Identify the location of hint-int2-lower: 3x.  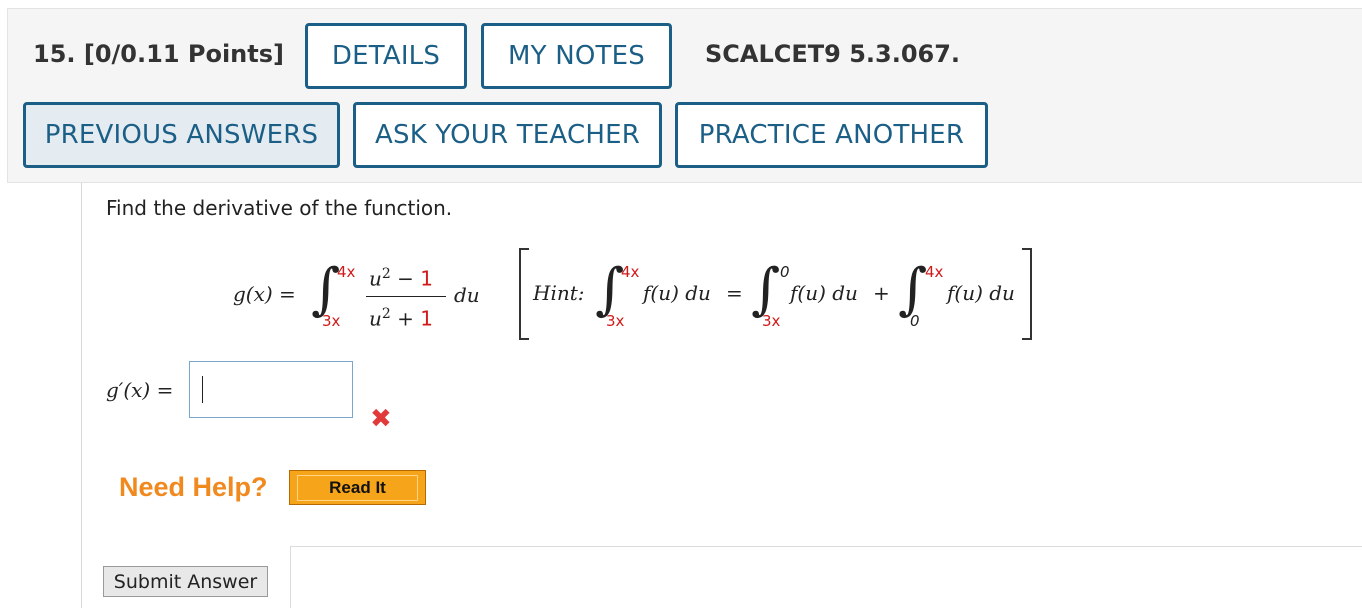
(771, 321).